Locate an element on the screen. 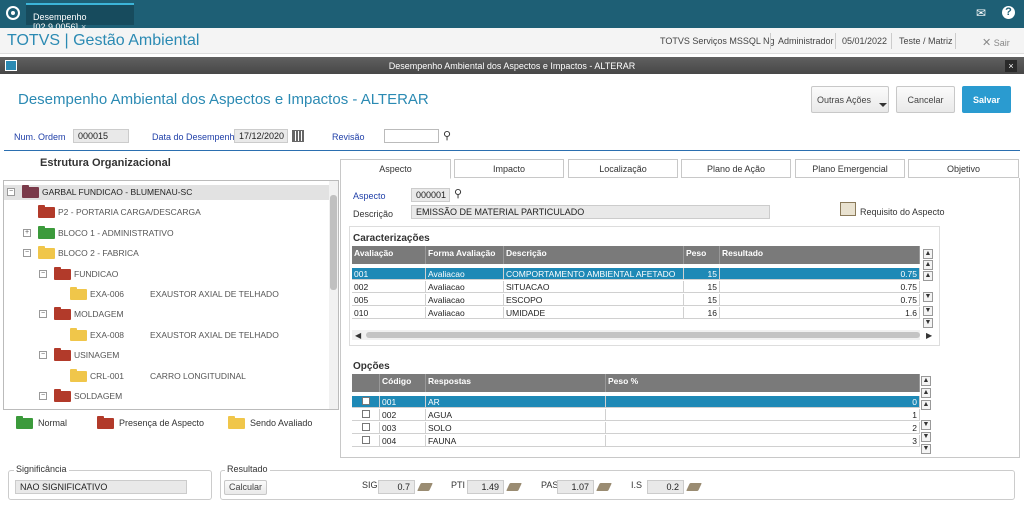 The width and height of the screenshot is (1024, 525). tab-plano-emergencial: Plano Emergencial is located at coordinates (850, 168).